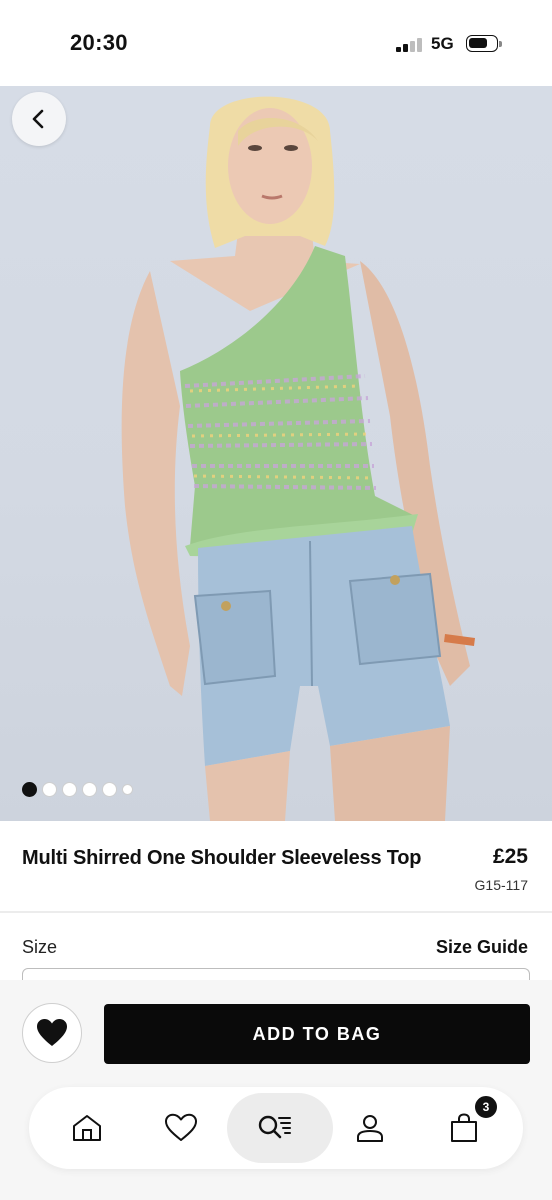 This screenshot has height=1200, width=552. What do you see at coordinates (410, 44) in the screenshot?
I see `signal-icon` at bounding box center [410, 44].